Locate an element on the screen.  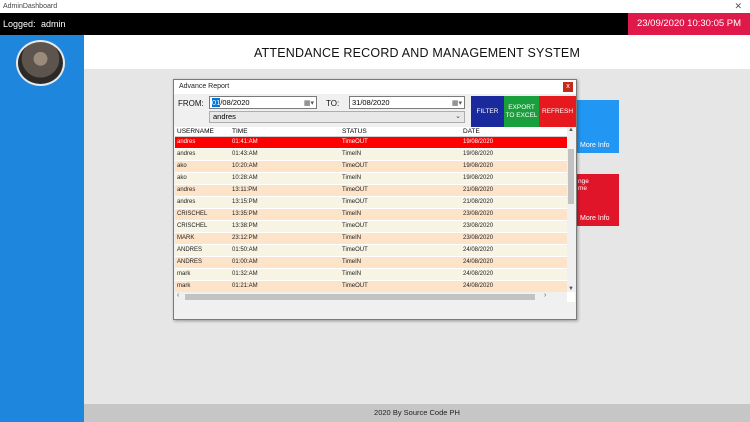
filter-button: FILTER is located at coordinates (487, 111).